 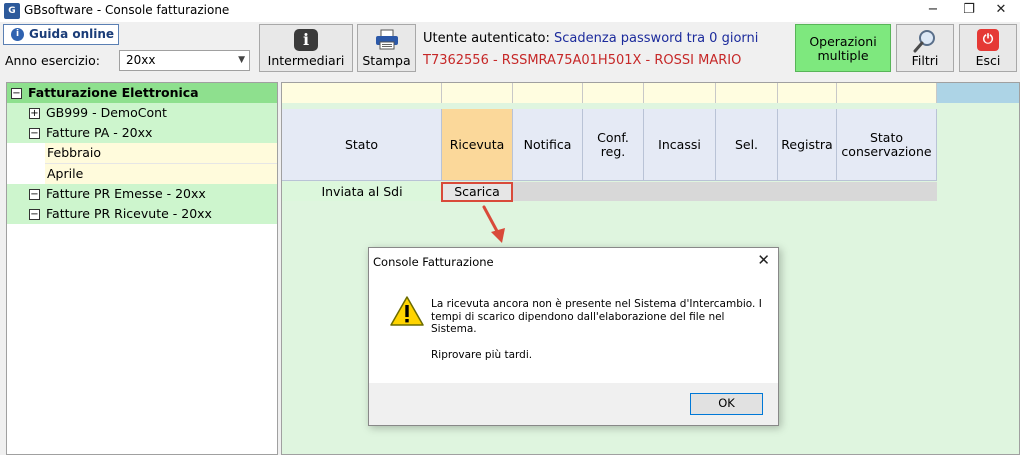 I want to click on tree-item-fatture-pa: − Fatture PA - 20xx, so click(x=142, y=133).